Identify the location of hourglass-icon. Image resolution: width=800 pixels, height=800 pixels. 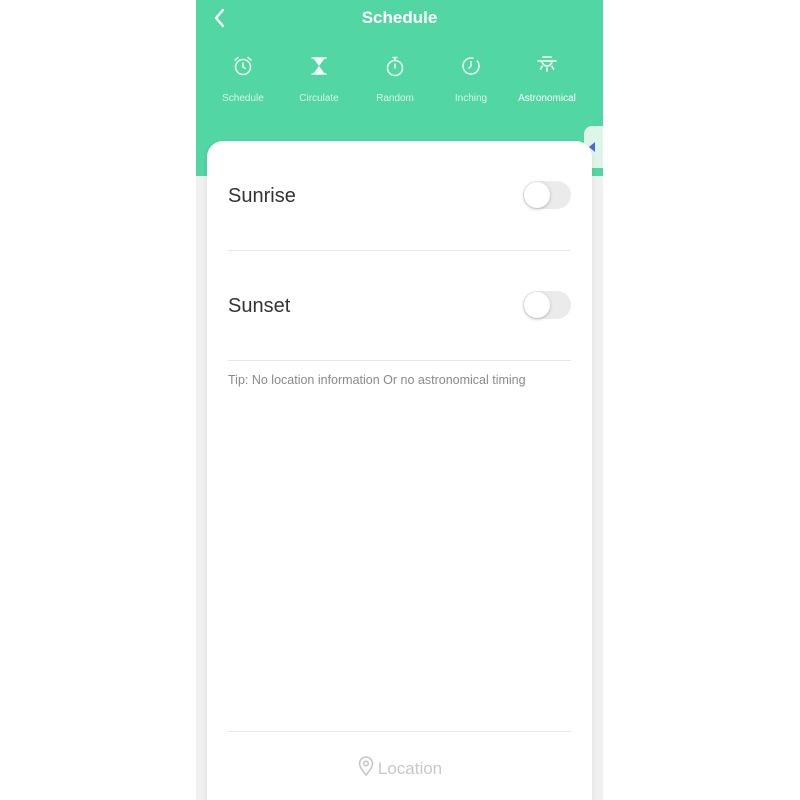
(319, 66).